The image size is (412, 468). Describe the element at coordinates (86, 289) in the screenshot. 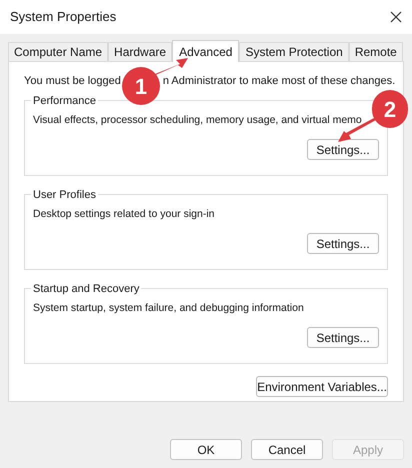

I see `group-title: Startup and Recovery` at that location.